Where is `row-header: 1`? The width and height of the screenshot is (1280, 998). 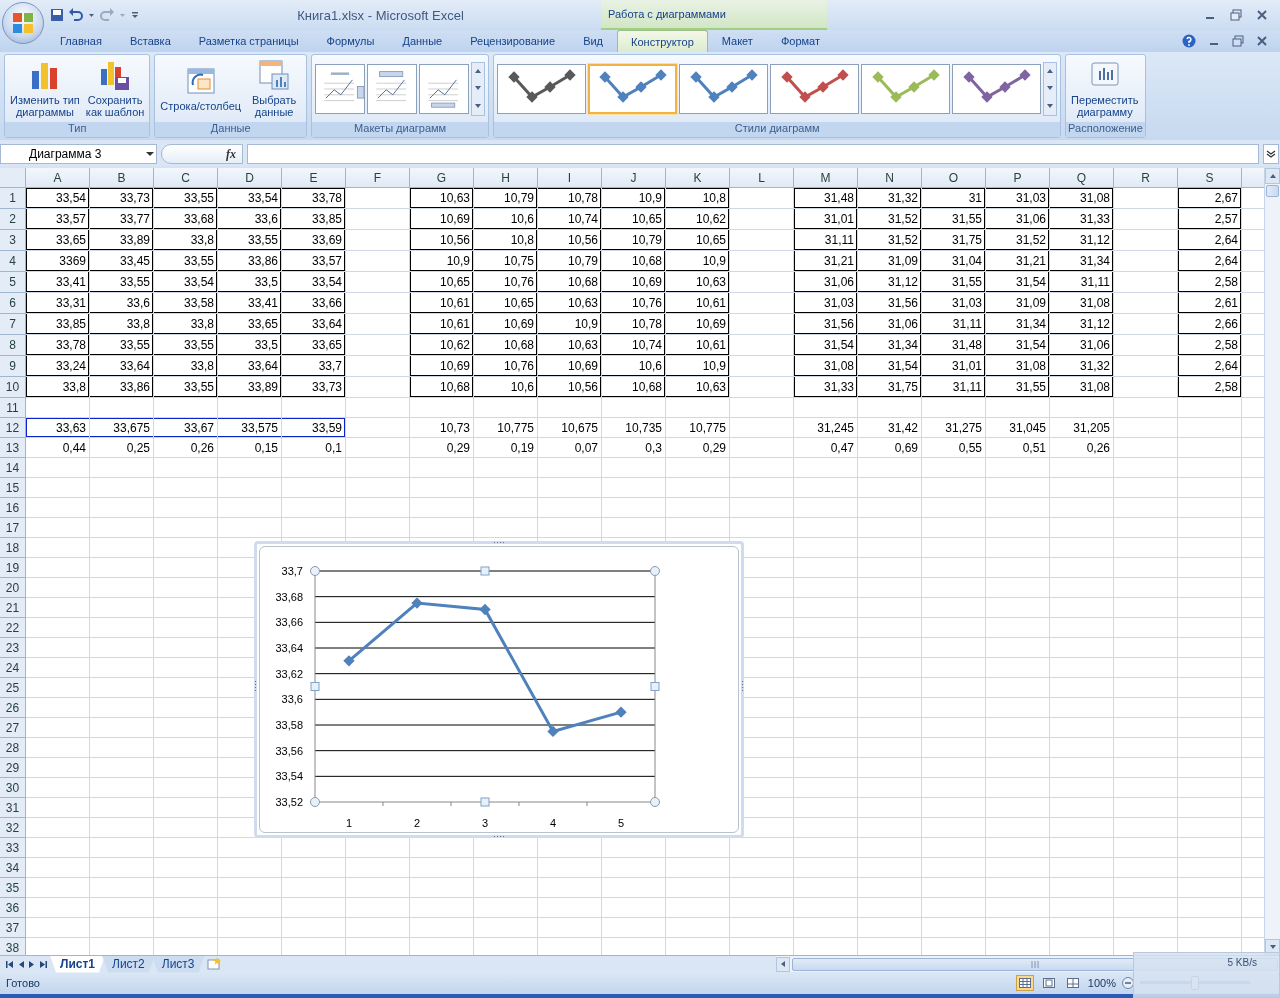
row-header: 1 is located at coordinates (13, 198).